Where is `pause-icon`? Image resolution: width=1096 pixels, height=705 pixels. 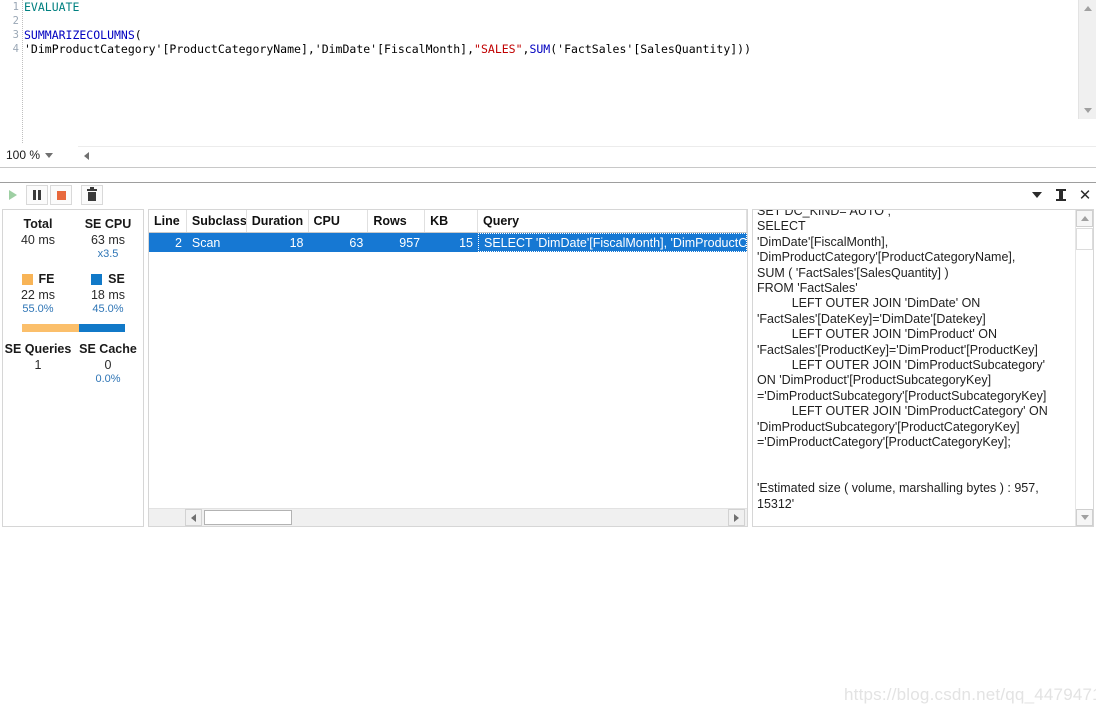
pause-icon is located at coordinates (37, 195).